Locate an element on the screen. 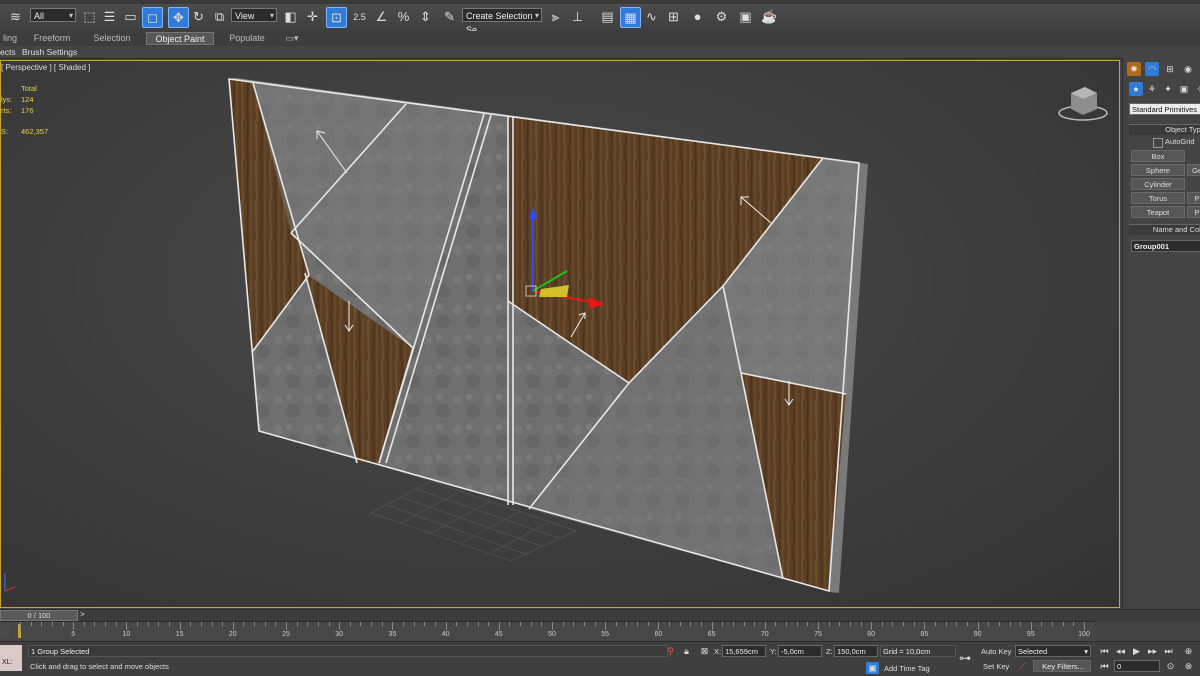 The height and width of the screenshot is (676, 1200). previous-frame-icon: ◂◂ is located at coordinates (1120, 651).